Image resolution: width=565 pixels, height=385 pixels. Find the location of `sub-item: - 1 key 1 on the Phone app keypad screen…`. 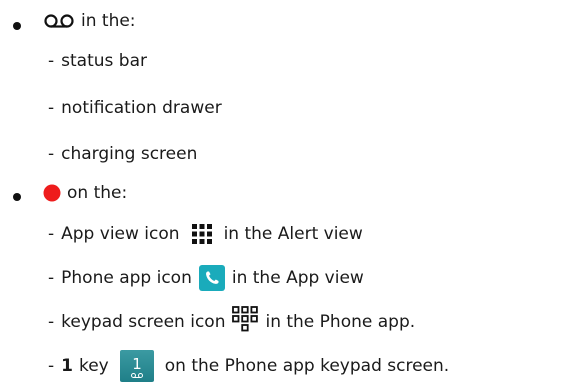

sub-item: - 1 key 1 on the Phone app keypad screen… is located at coordinates (248, 366).